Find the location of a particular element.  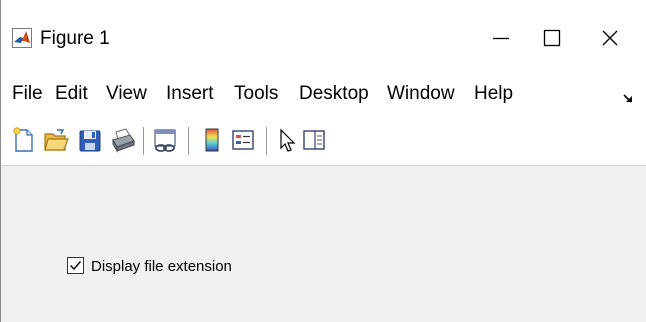

close-icon is located at coordinates (610, 38).